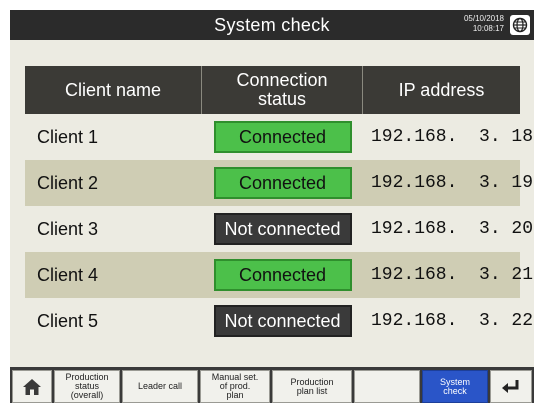 The image size is (543, 403). What do you see at coordinates (452, 321) in the screenshot?
I see `ip-address: 192.168. 3. 22` at bounding box center [452, 321].